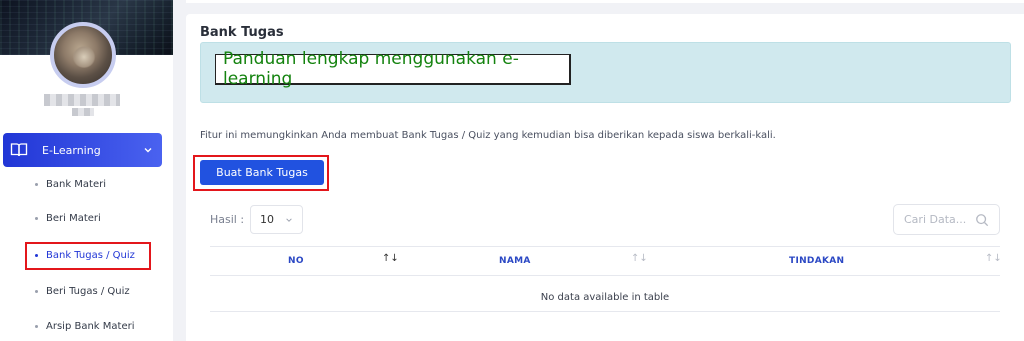  I want to click on sidebar-item-label: Beri Tugas / Quiz, so click(88, 291).